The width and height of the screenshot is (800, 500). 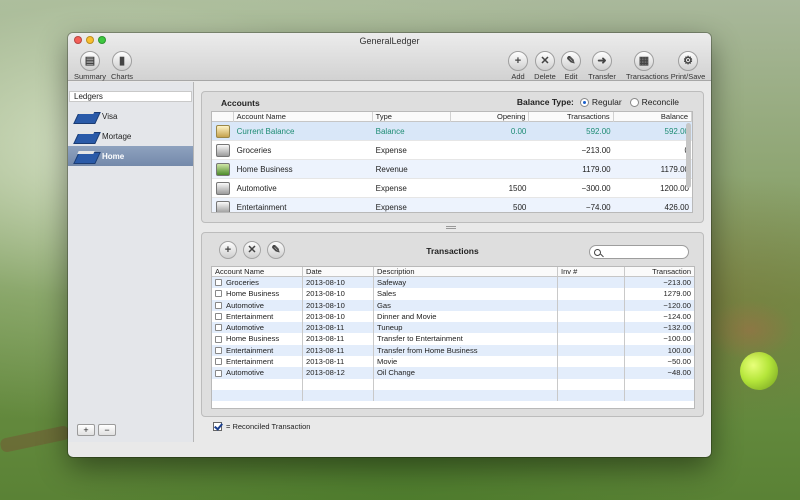 I want to click on account-row: Groceries Expense −213.00 0, so click(x=452, y=150).